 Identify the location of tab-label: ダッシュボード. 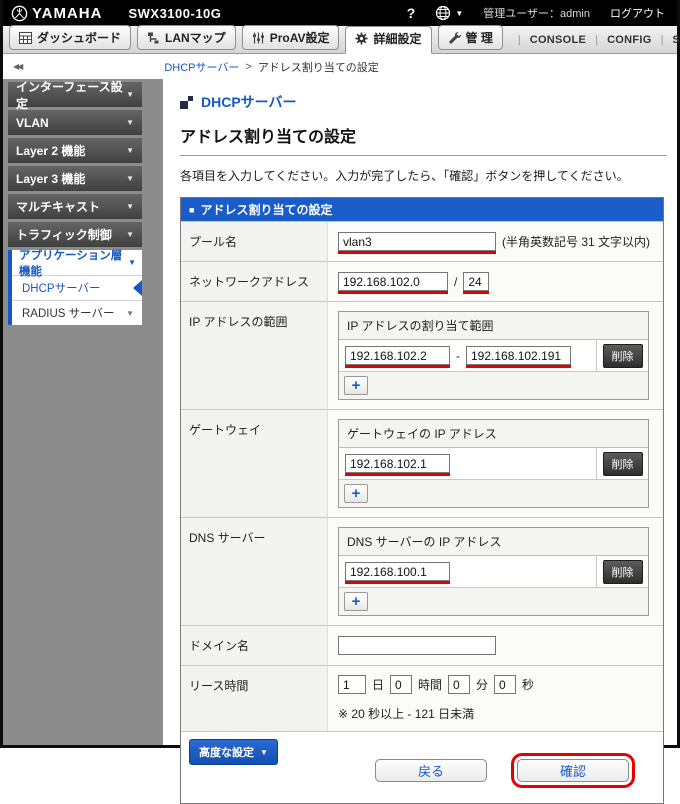
(79, 37).